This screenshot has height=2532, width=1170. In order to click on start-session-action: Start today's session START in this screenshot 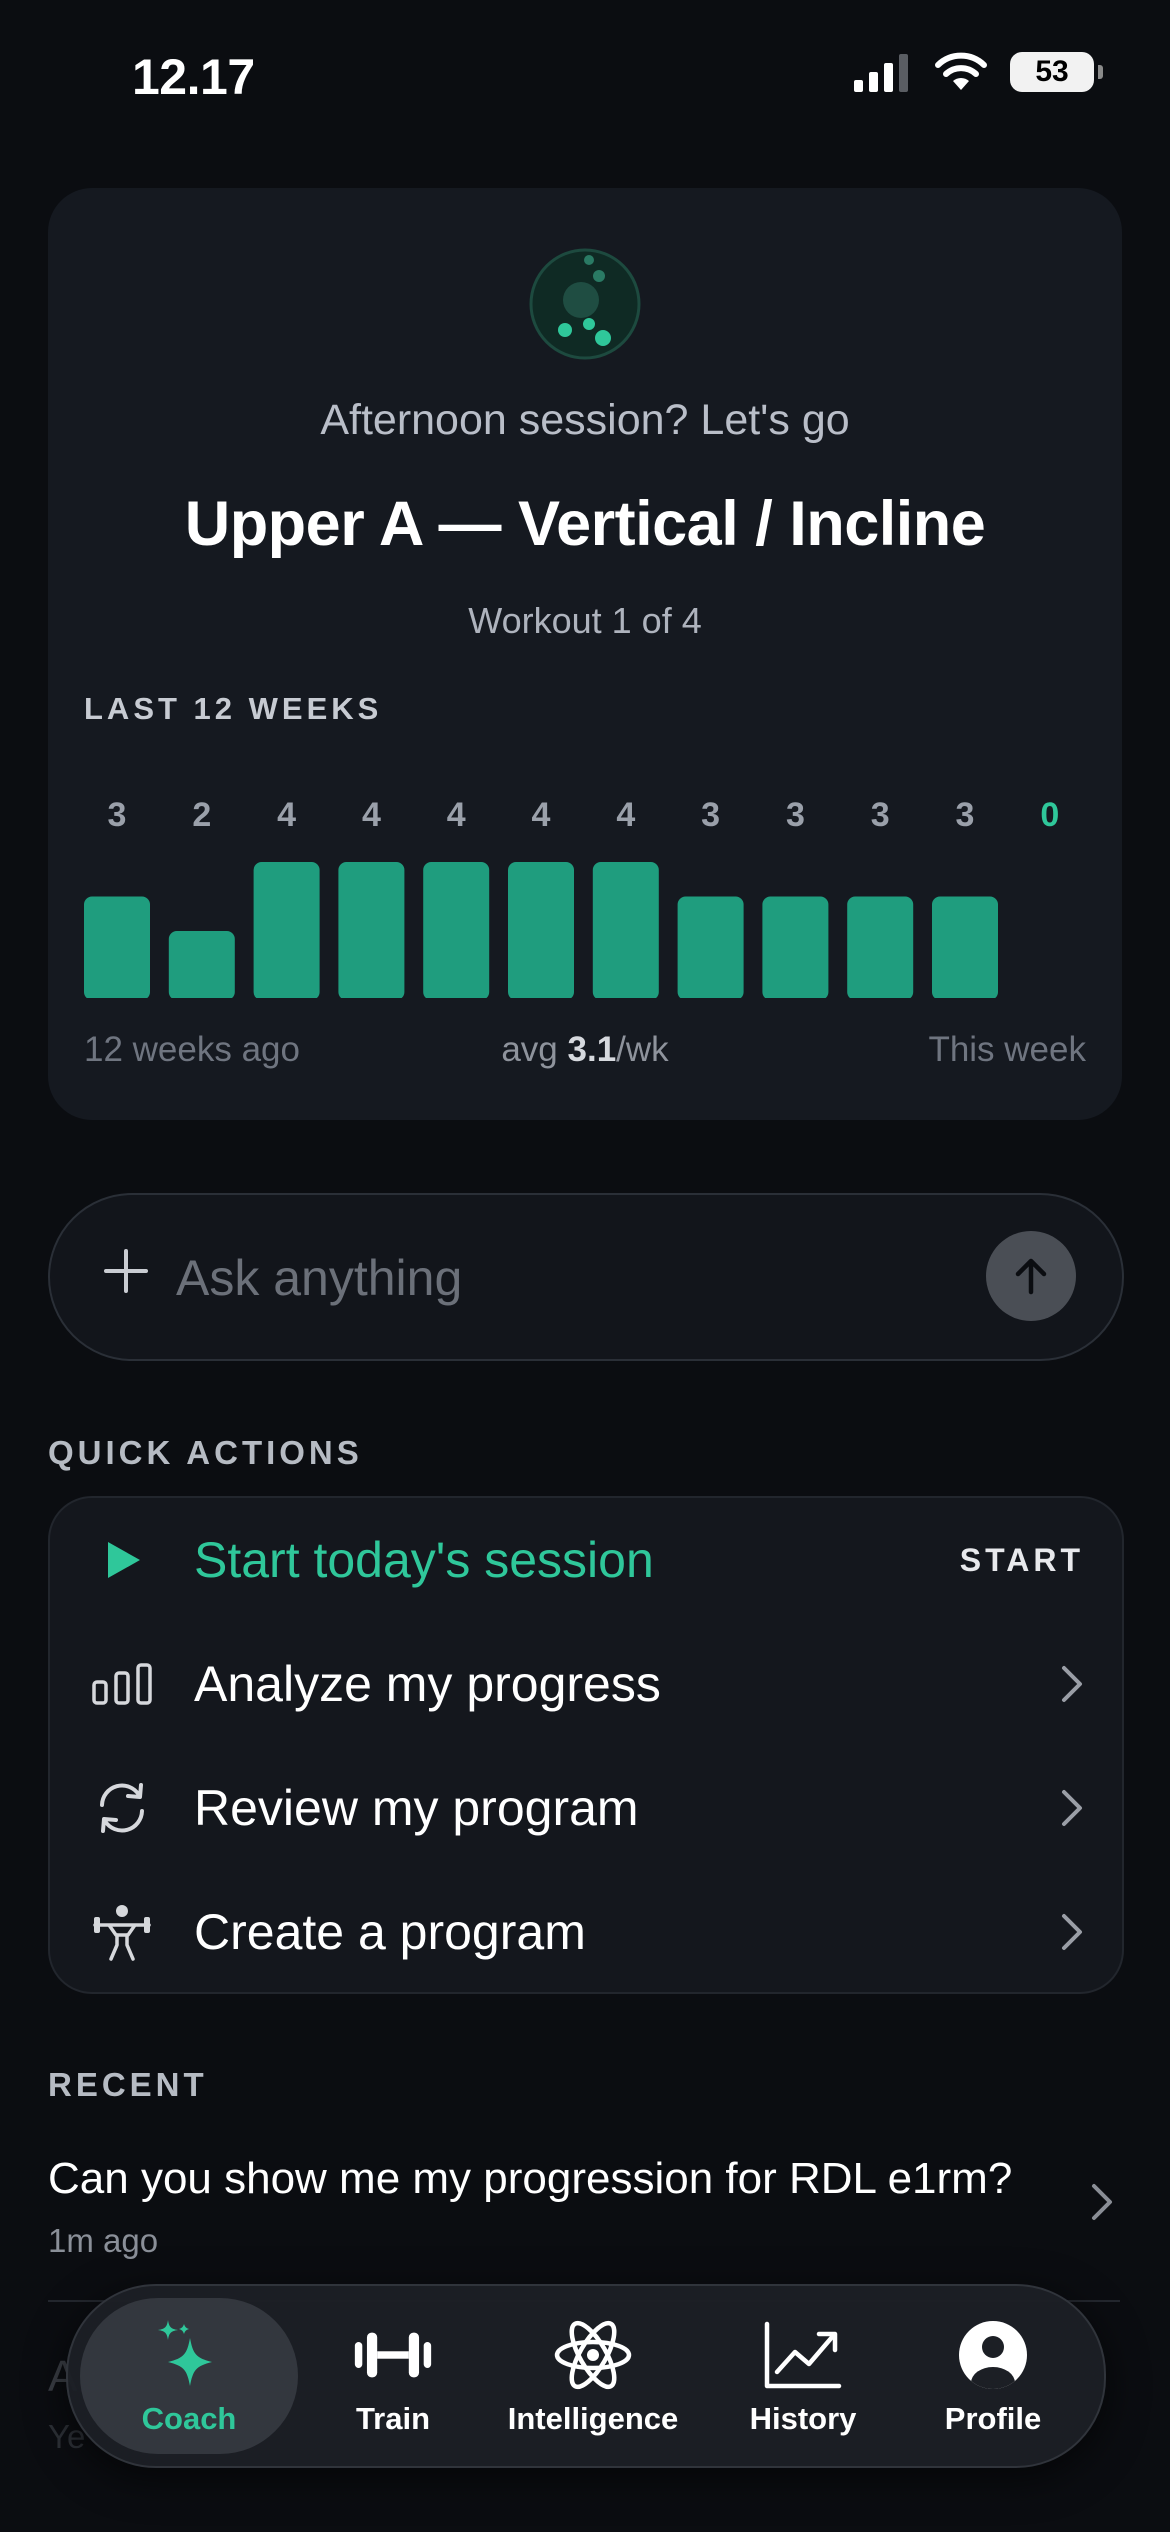, I will do `click(586, 1560)`.